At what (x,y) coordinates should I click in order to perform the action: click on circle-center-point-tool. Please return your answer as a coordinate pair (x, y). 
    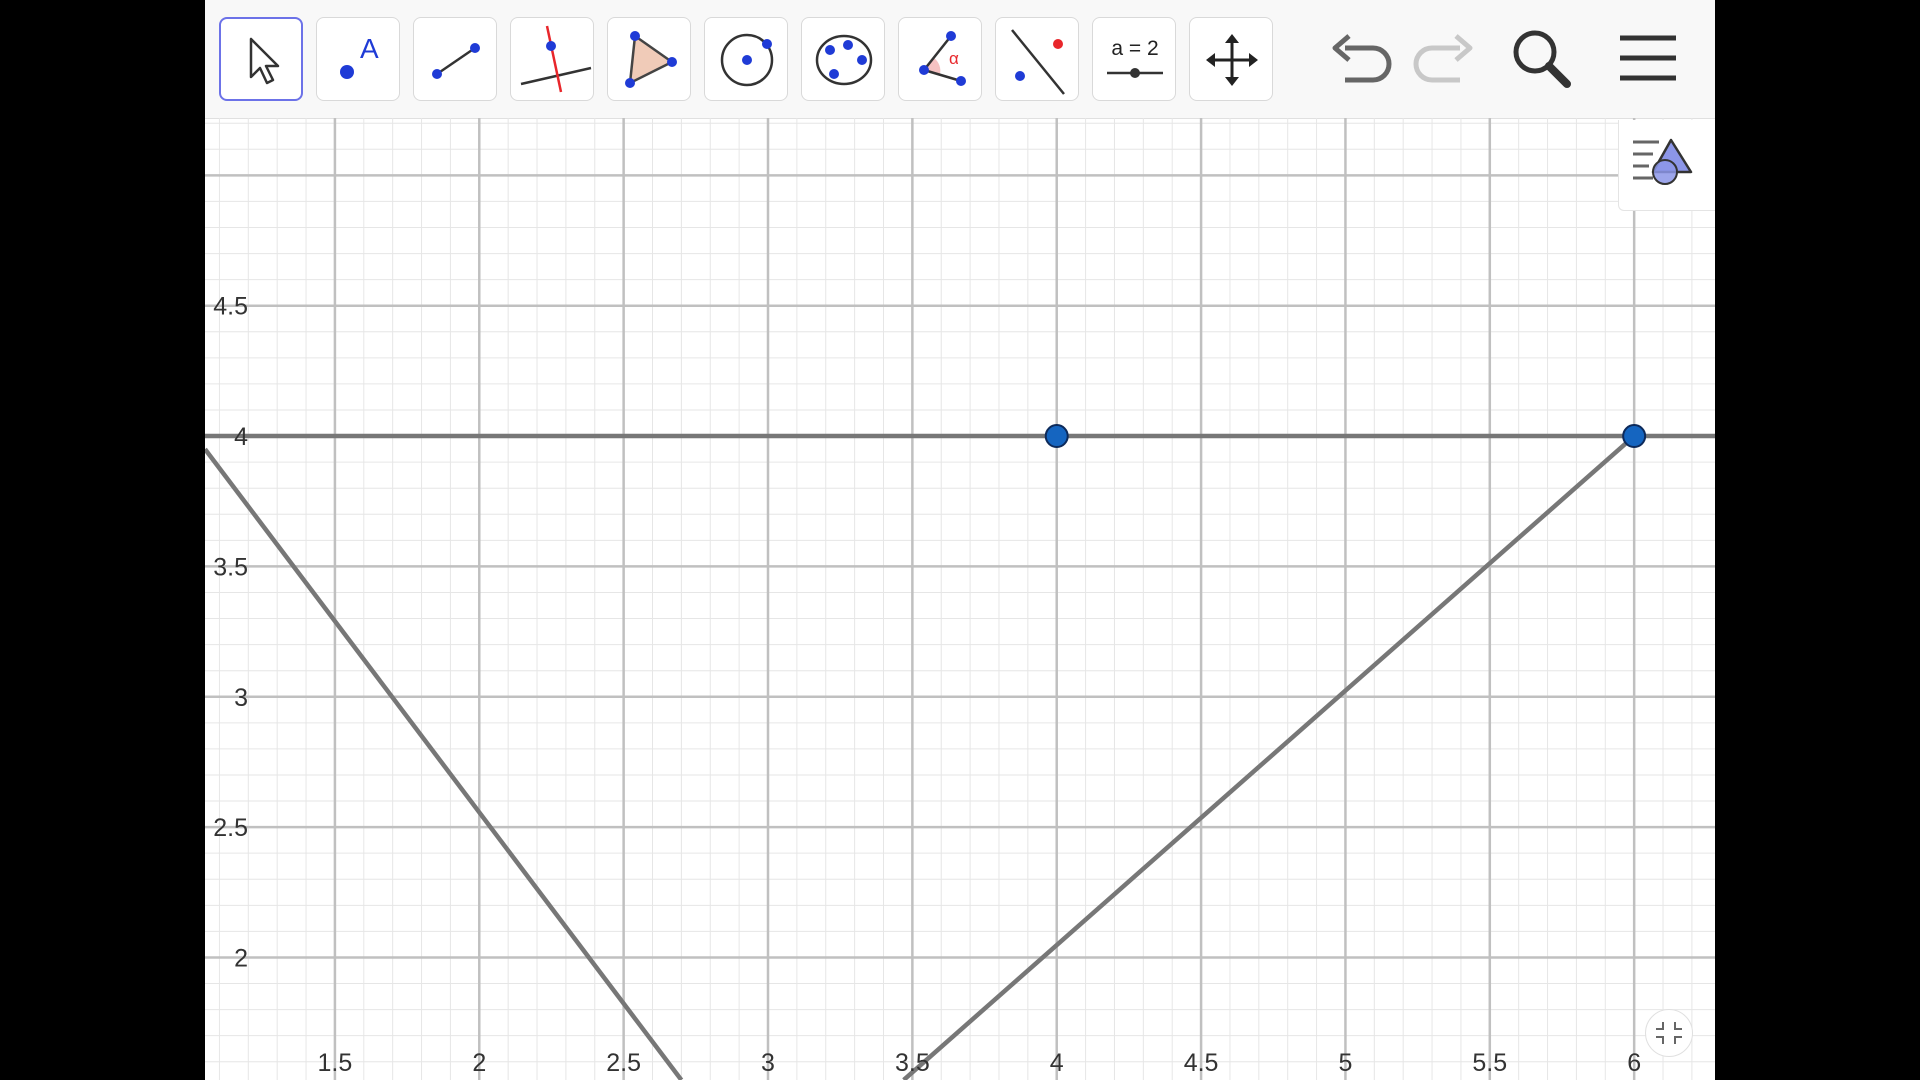
    Looking at the image, I should click on (746, 59).